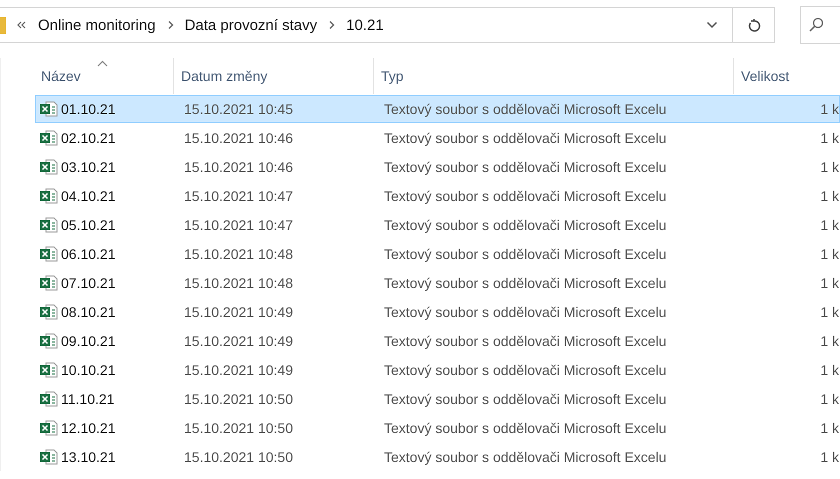  I want to click on date-cell-text: 15.10.2021 10:45, so click(238, 109).